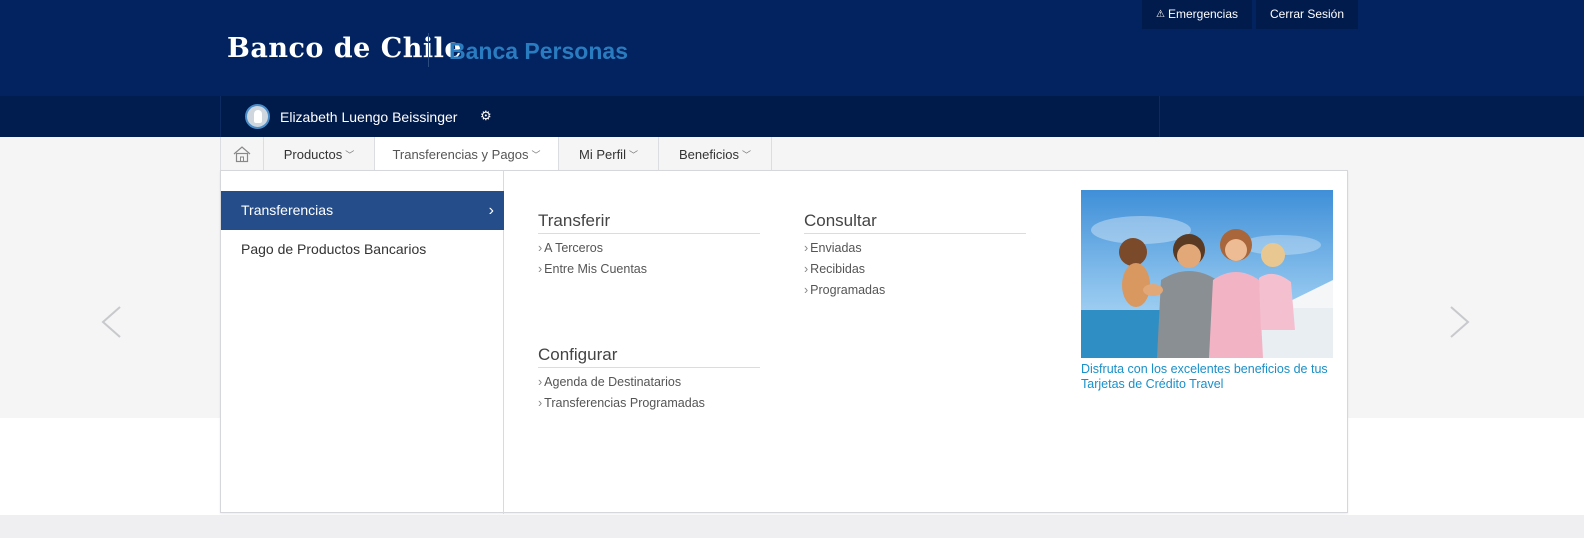 This screenshot has height=538, width=1584. What do you see at coordinates (362, 210) in the screenshot?
I see `menu-item-transferencias: Transferencias ›` at bounding box center [362, 210].